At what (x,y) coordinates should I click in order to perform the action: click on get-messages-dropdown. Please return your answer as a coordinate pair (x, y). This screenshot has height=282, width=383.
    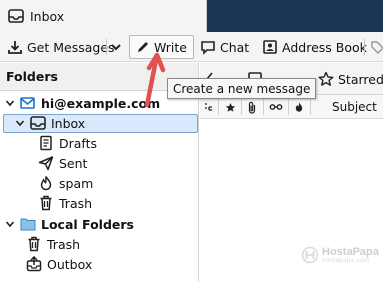
    Looking at the image, I should click on (116, 47).